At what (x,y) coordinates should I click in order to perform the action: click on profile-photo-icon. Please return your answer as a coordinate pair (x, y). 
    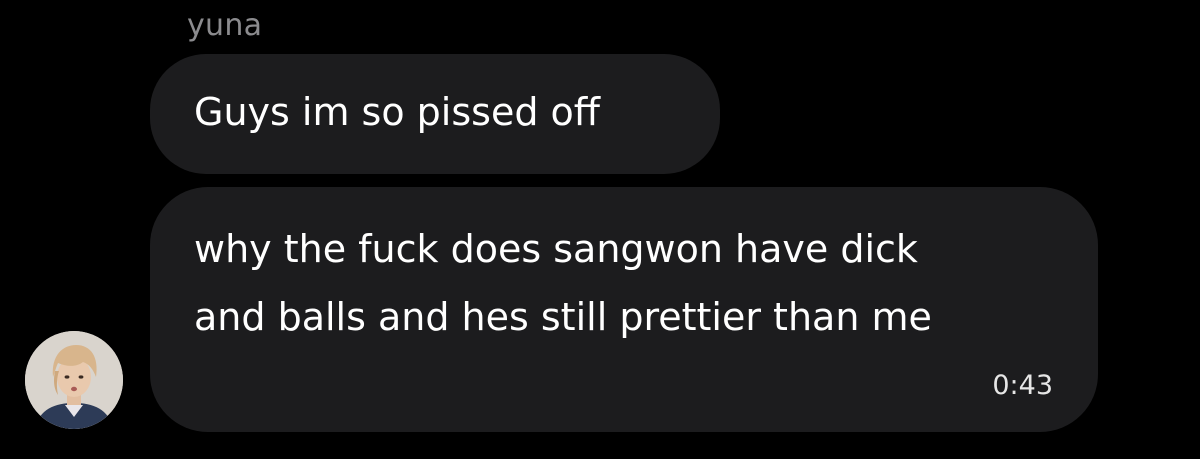
    Looking at the image, I should click on (74, 380).